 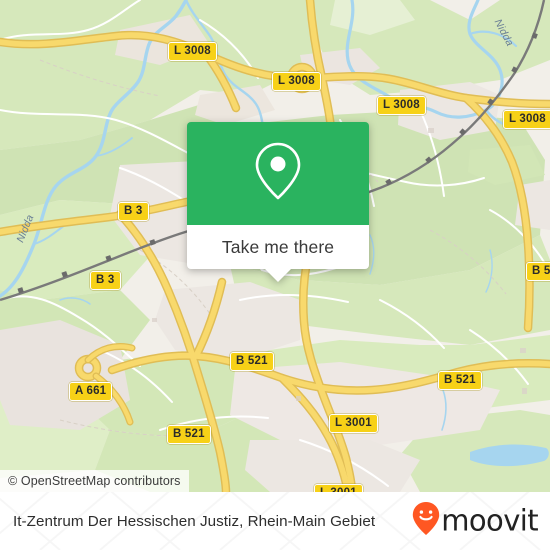 I want to click on callout-pin-panel, so click(x=278, y=173).